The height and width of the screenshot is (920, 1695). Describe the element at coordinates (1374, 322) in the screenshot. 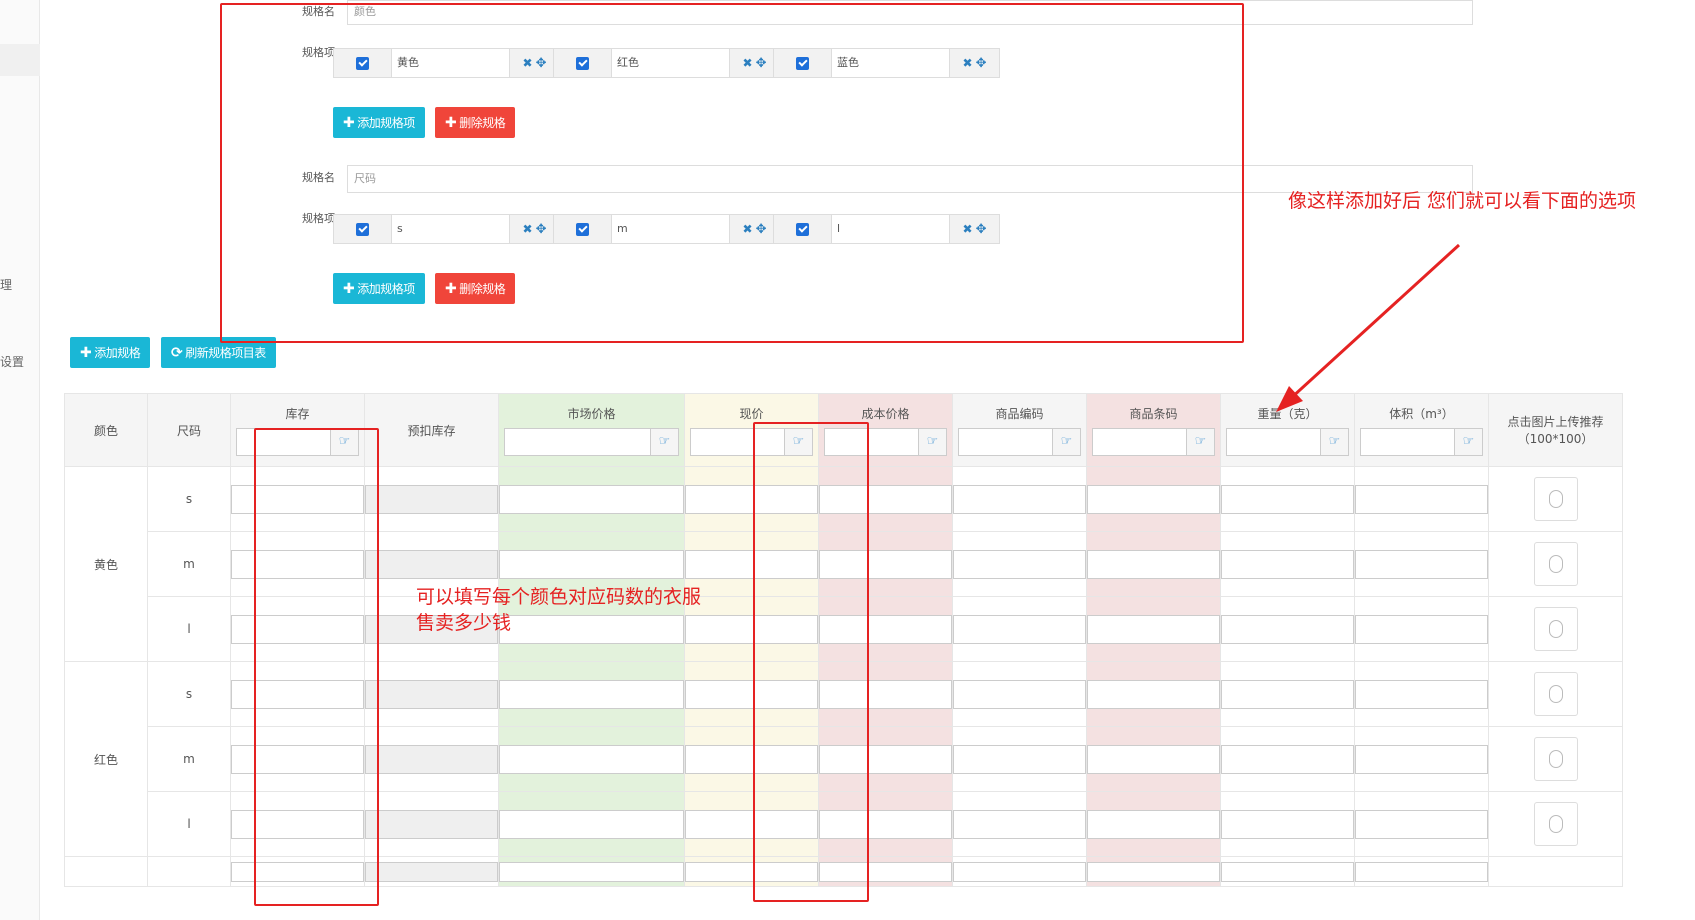

I see `annotation-arrow-line` at that location.